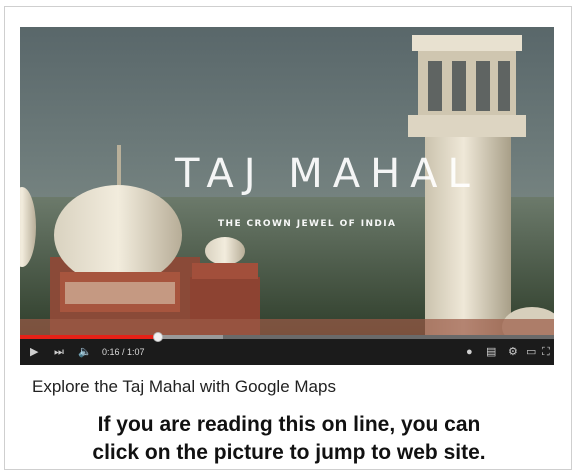 This screenshot has height=475, width=578. I want to click on volume-icon: 🔈, so click(85, 352).